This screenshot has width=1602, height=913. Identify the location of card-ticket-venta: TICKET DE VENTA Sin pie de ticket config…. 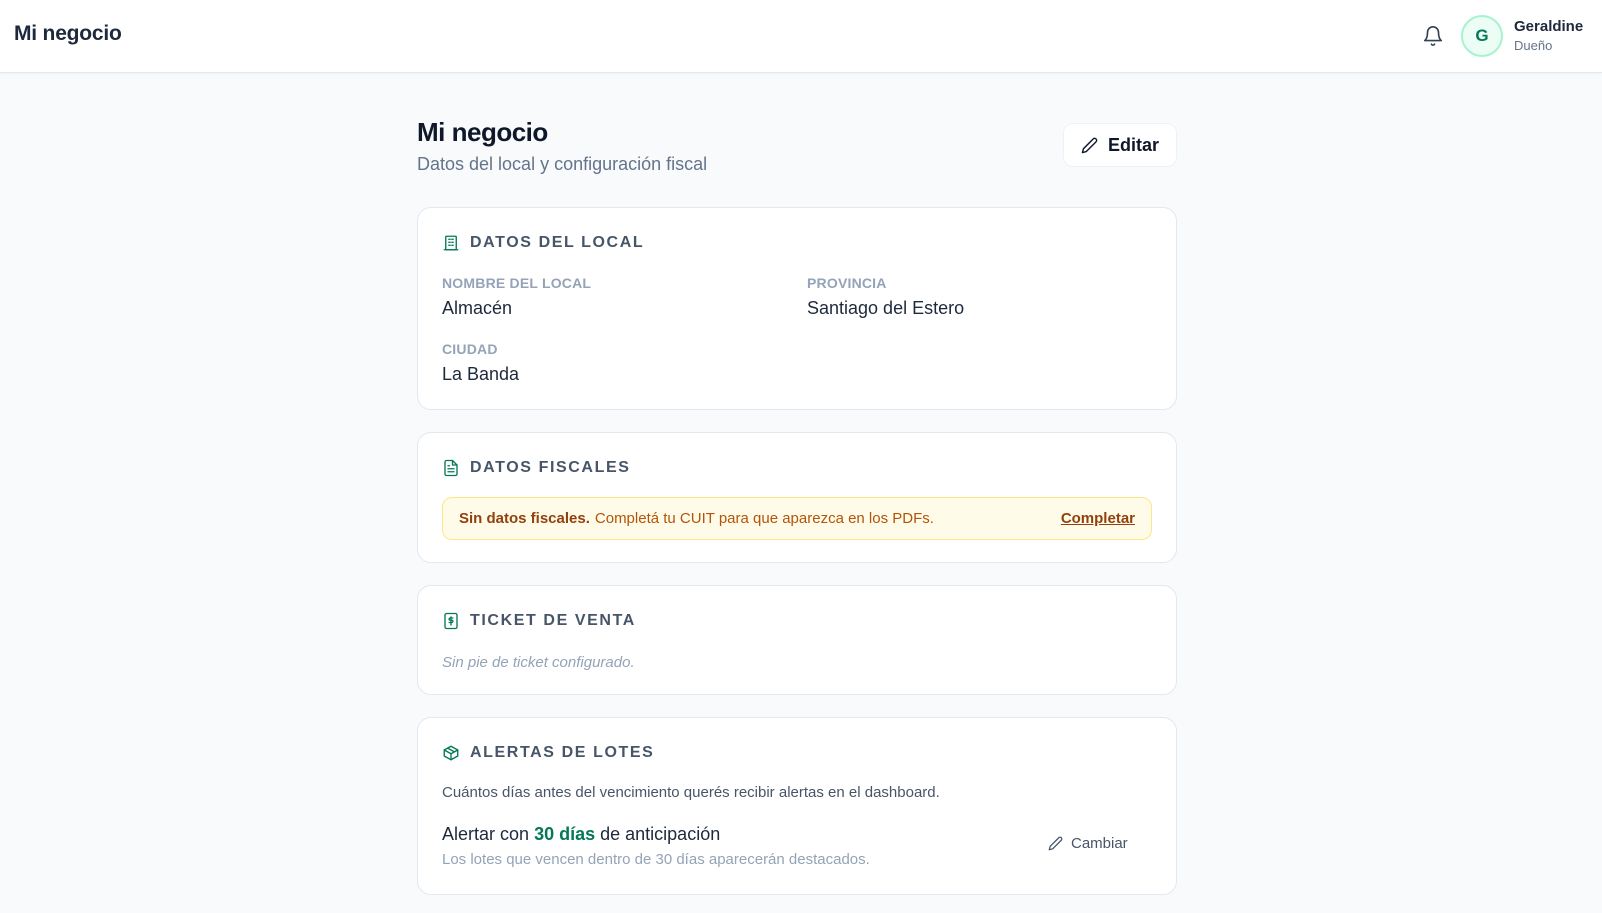
(797, 640).